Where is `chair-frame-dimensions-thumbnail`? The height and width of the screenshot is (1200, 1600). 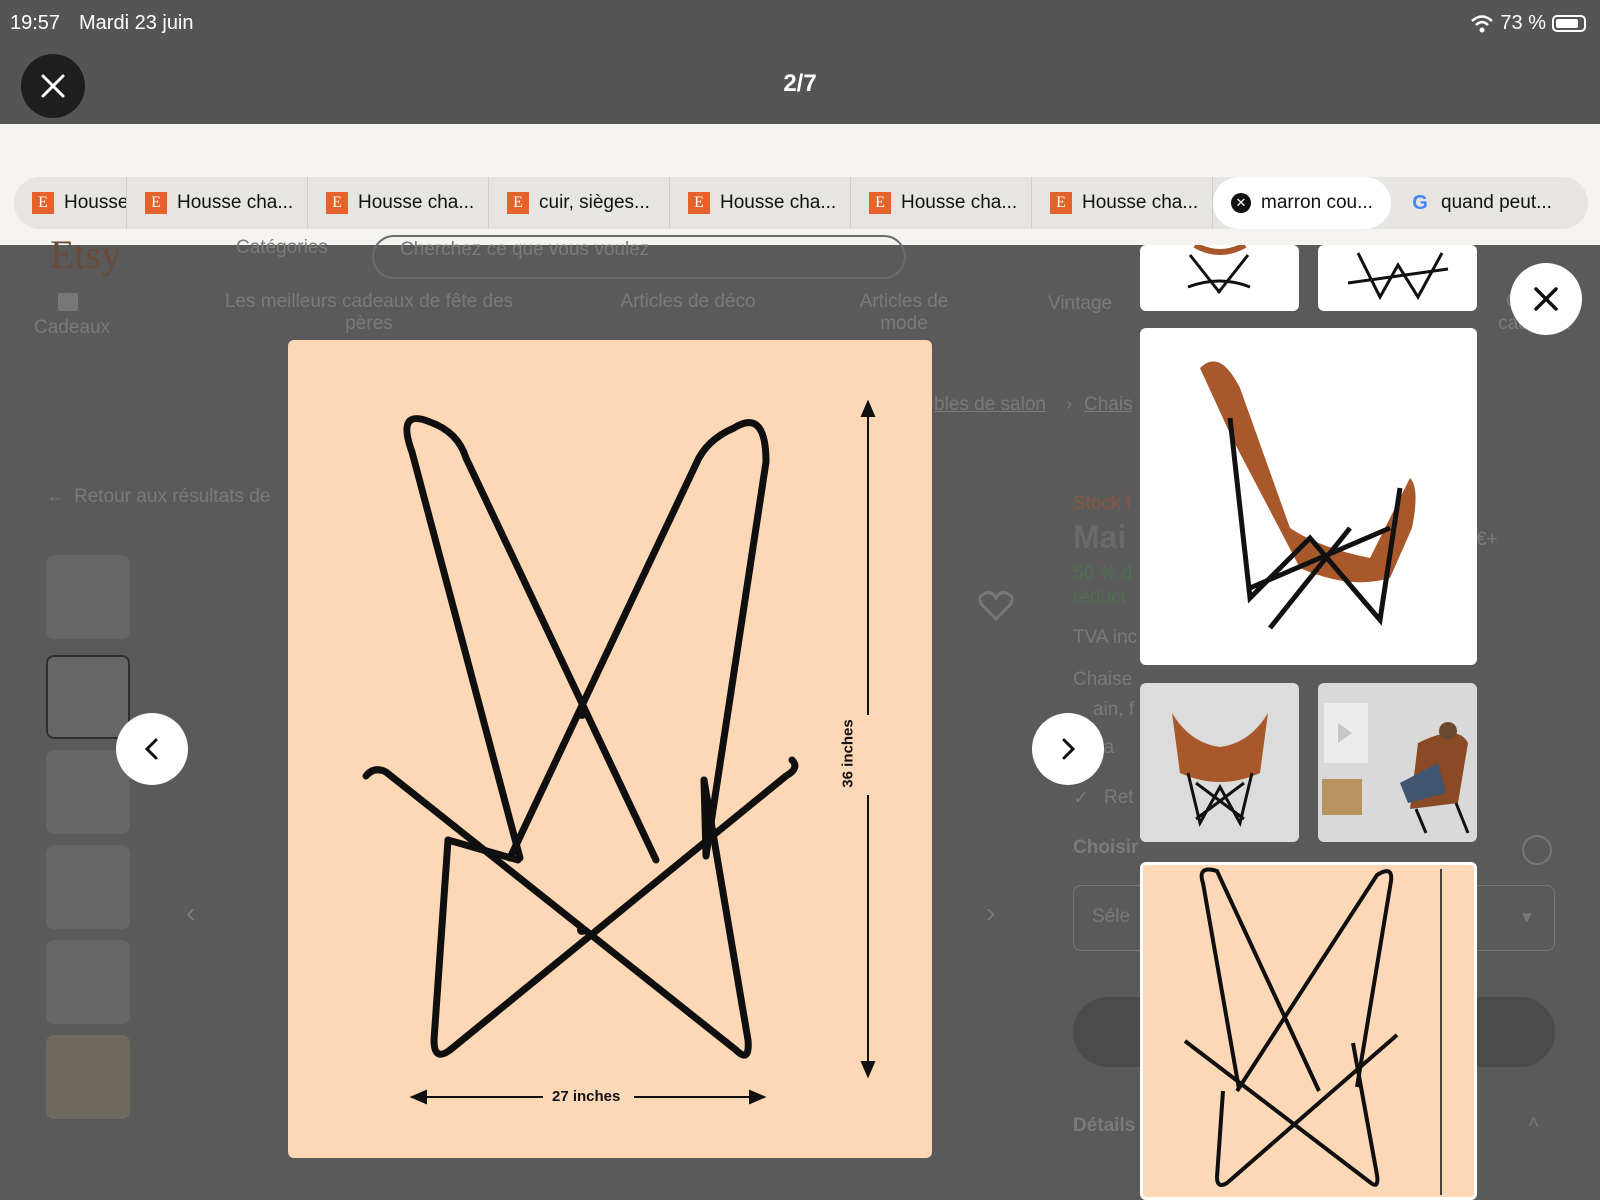 chair-frame-dimensions-thumbnail is located at coordinates (1312, 1031).